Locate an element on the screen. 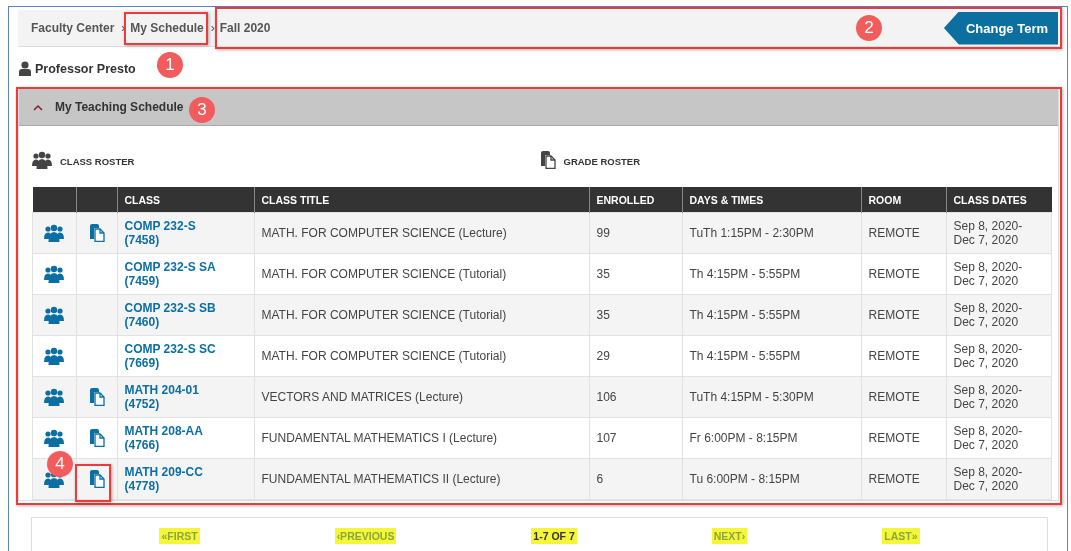 The image size is (1071, 551). column-header: DAYS & TIMES is located at coordinates (771, 200).